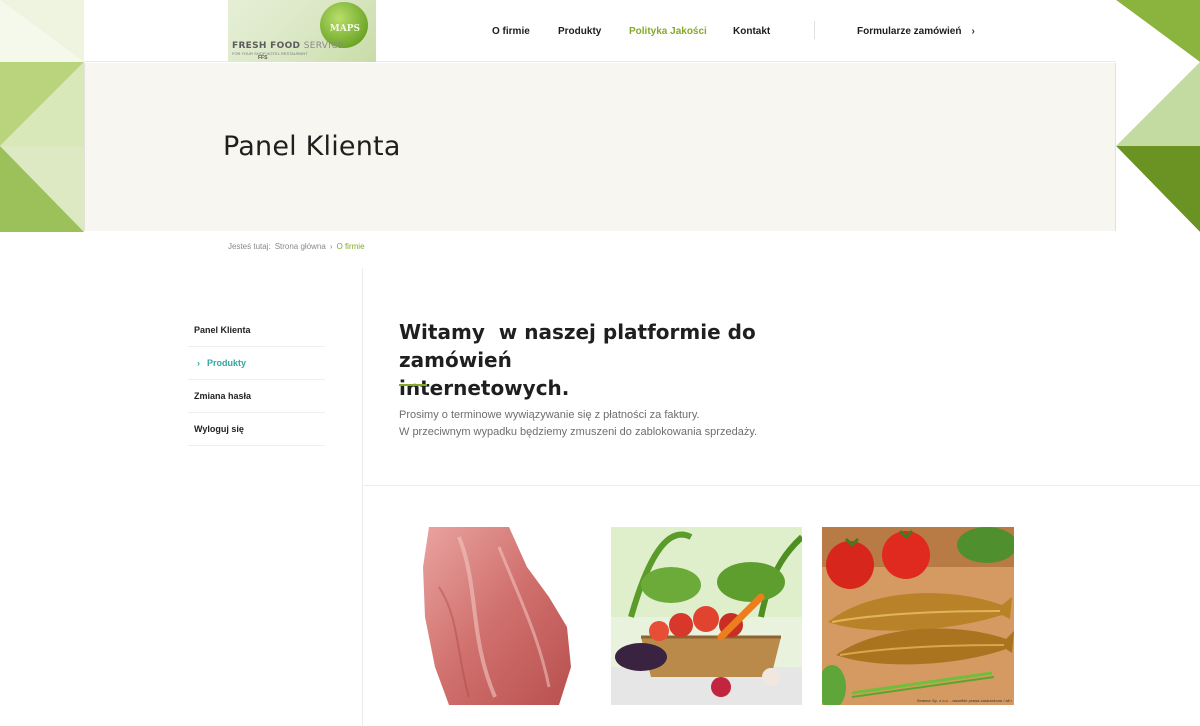  Describe the element at coordinates (263, 58) in the screenshot. I see `logo-sub: FFS` at that location.